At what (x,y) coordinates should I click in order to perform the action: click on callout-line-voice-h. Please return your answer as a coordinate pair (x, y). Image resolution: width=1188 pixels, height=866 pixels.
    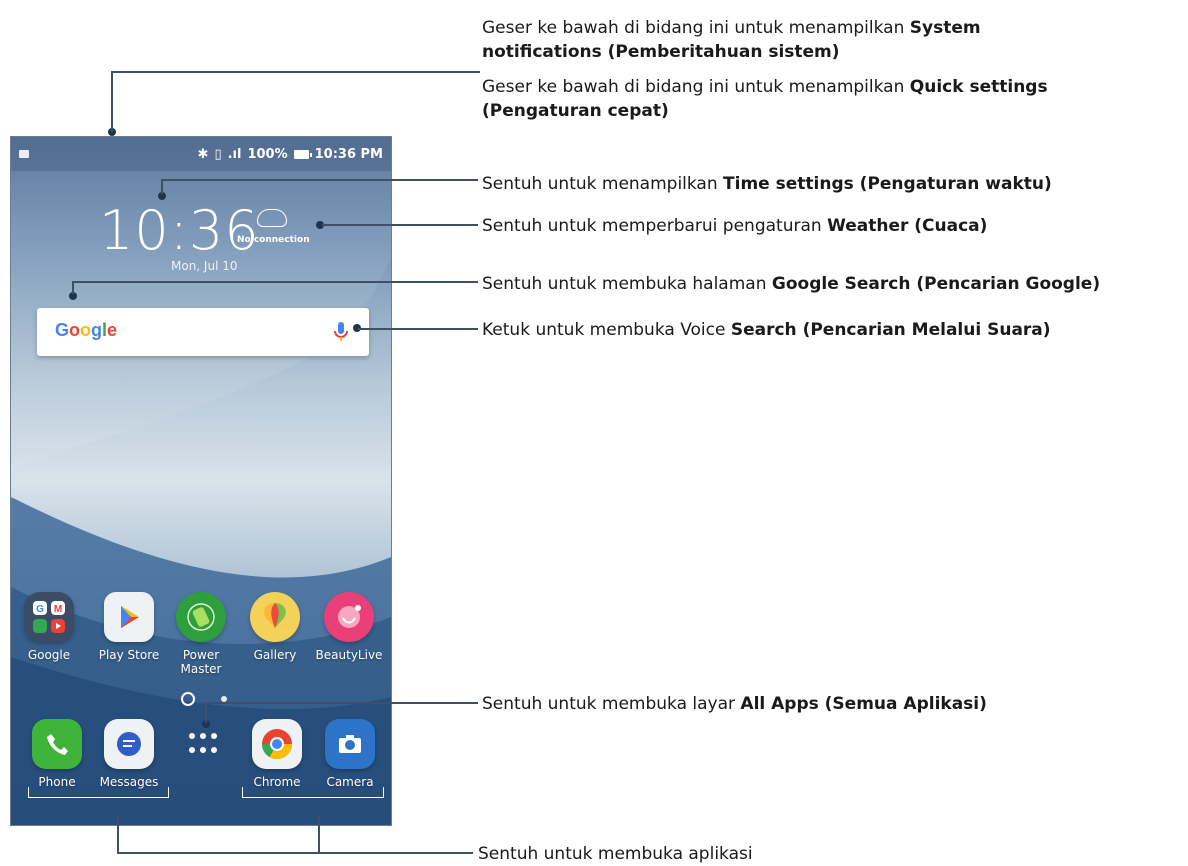
    Looking at the image, I should click on (418, 329).